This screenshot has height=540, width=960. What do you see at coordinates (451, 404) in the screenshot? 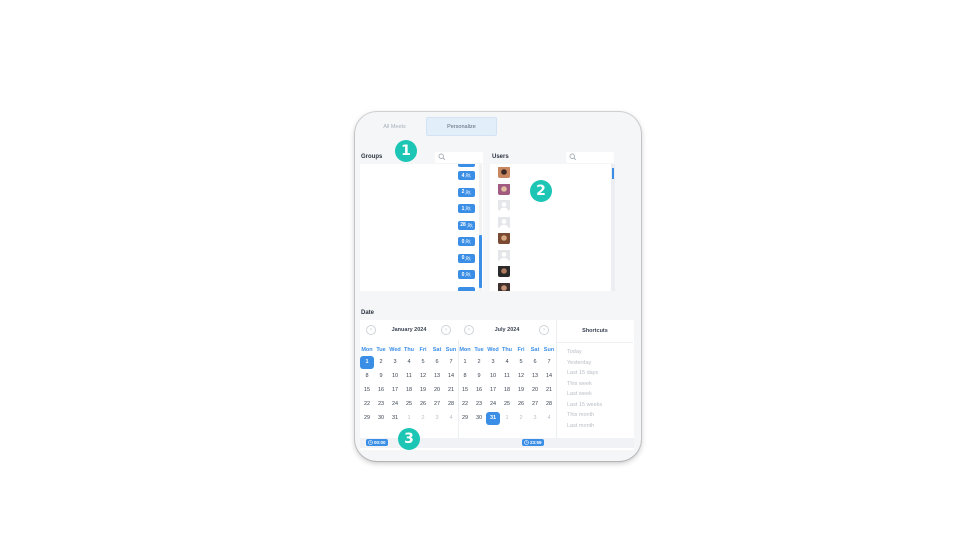
I see `calendar-day: 28` at bounding box center [451, 404].